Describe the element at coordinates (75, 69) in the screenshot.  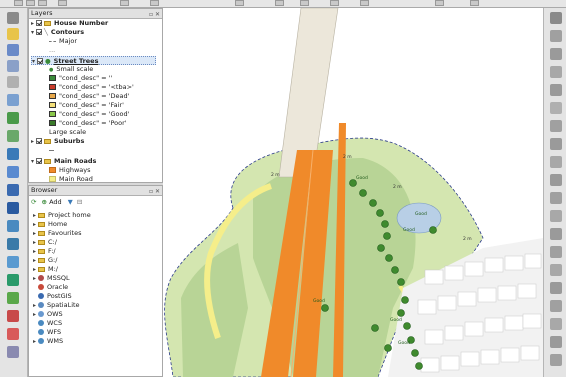
I see `legend-label: Small scale` at that location.